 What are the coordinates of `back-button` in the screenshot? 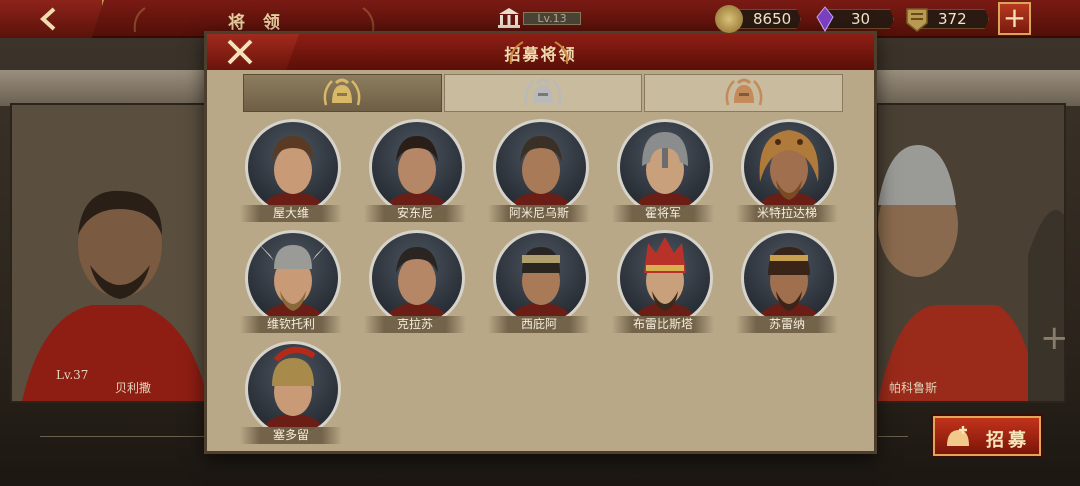 It's located at (52, 19).